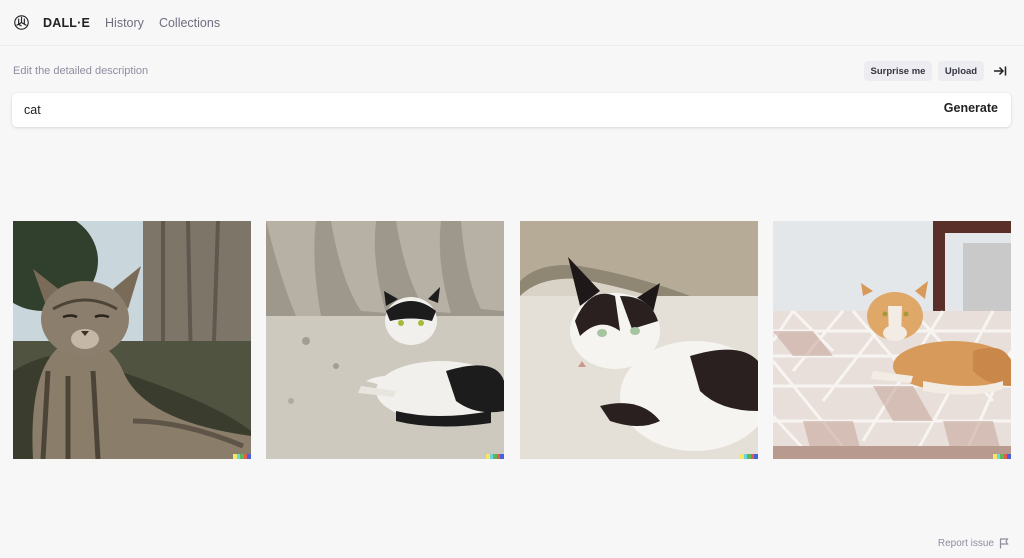 The image size is (1024, 558). I want to click on top-nav: DALL·E History Collections, so click(512, 23).